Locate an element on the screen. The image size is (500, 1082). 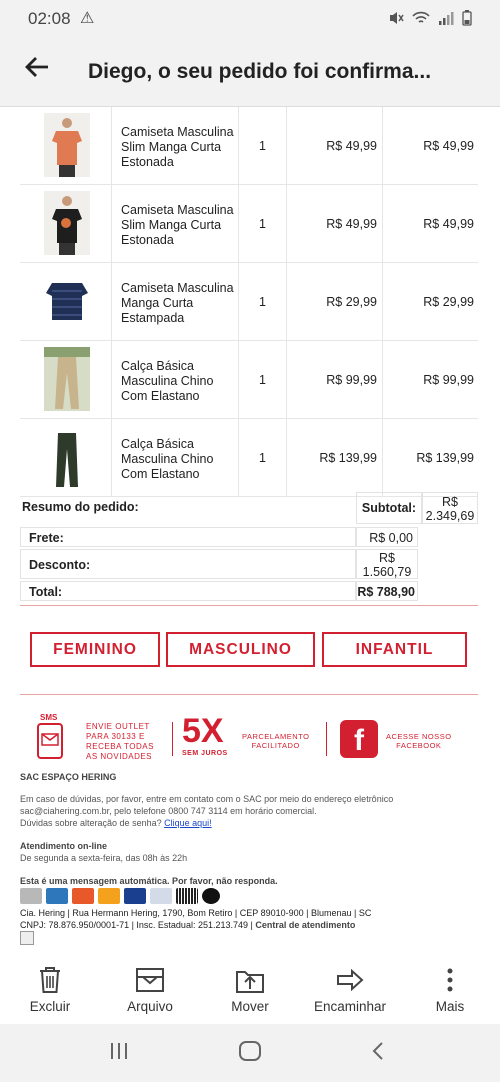
parcelamento-line-2: FACILITADO is located at coordinates (275, 745).